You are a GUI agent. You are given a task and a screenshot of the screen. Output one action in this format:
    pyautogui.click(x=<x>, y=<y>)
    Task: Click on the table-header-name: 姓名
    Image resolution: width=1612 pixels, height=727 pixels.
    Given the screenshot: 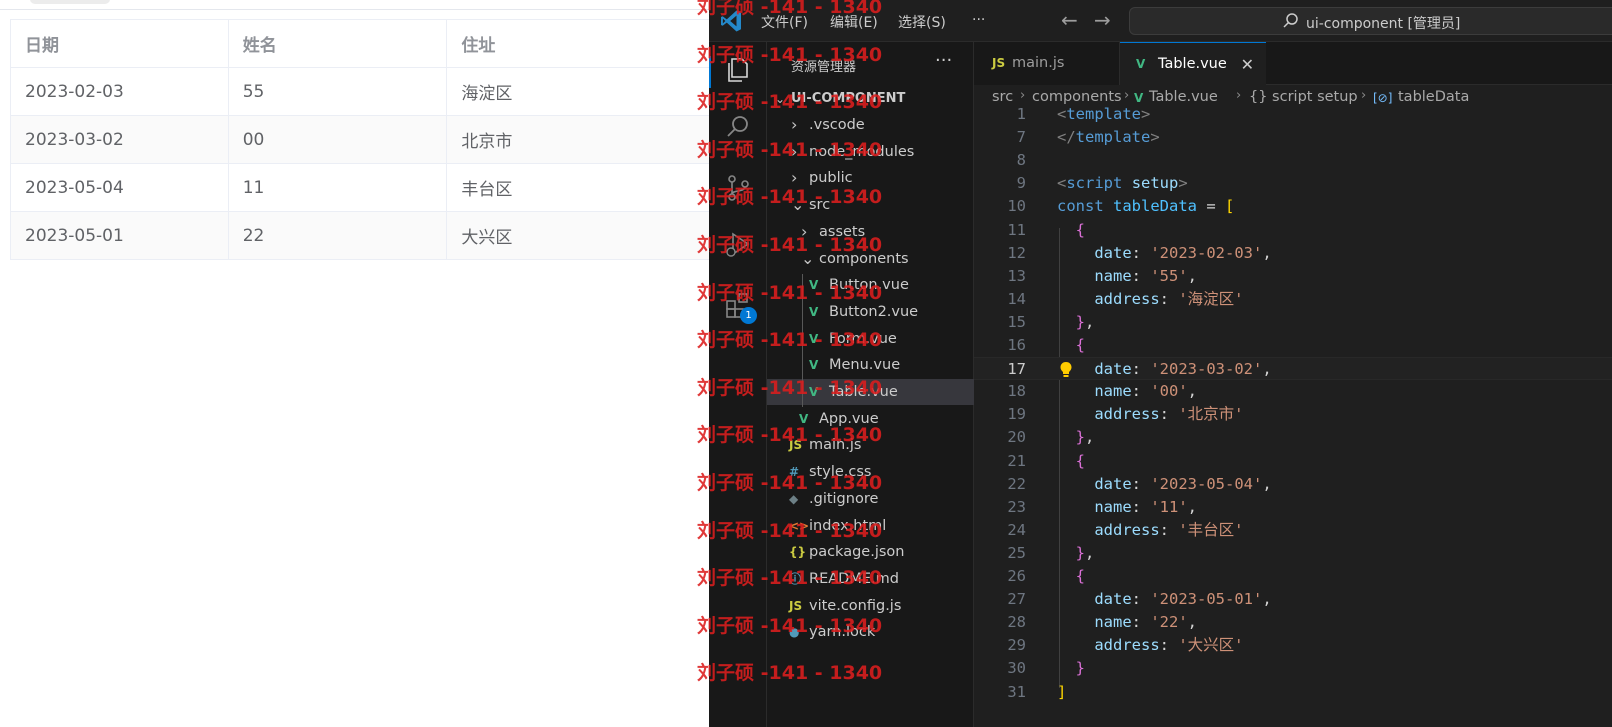 What is the action you would take?
    pyautogui.click(x=338, y=43)
    